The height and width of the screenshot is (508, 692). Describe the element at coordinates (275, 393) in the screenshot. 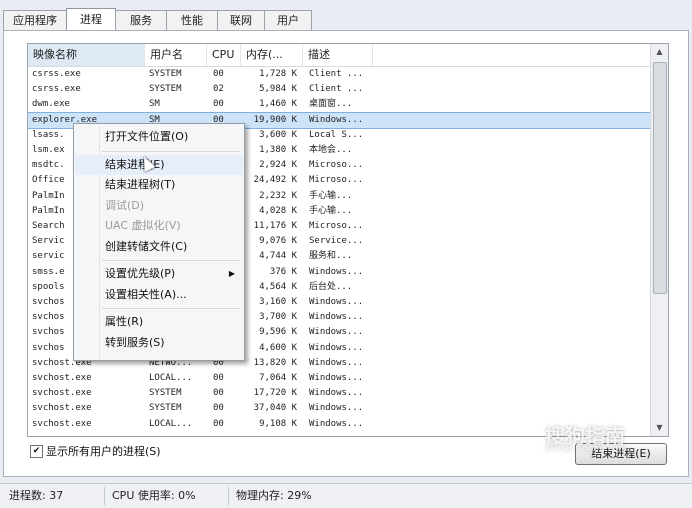

I see `row-memory: 17,720 K` at that location.